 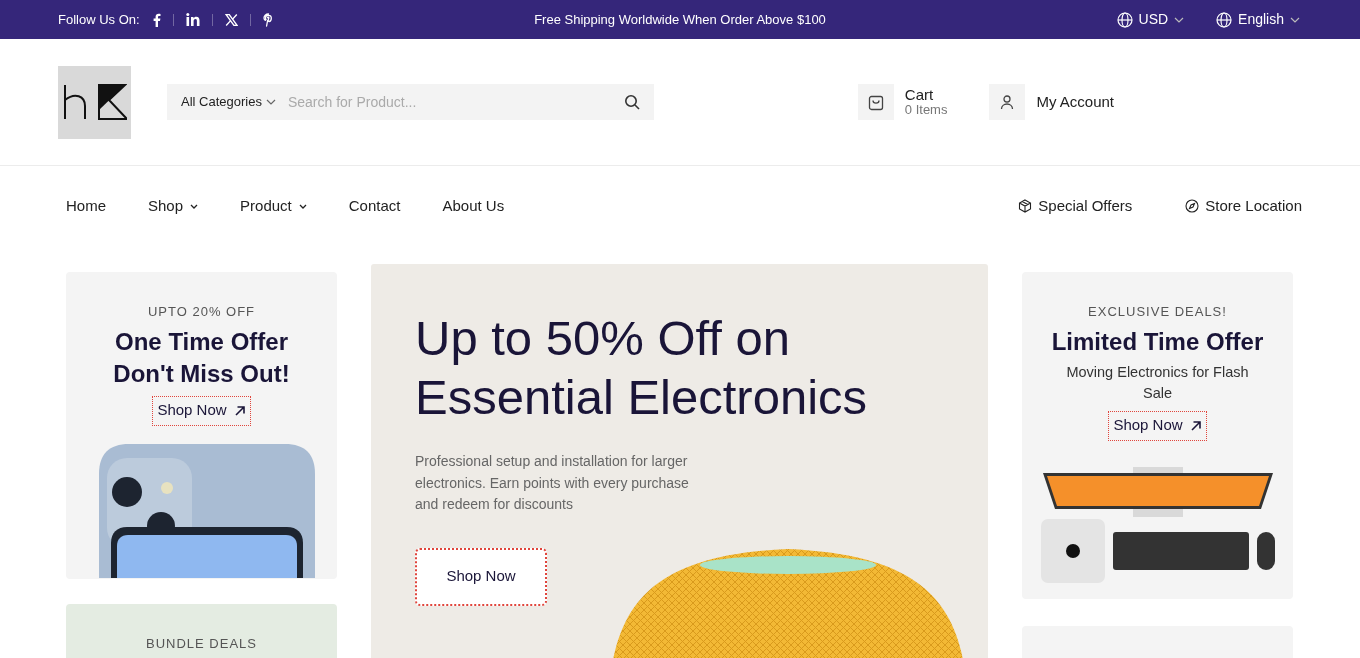 What do you see at coordinates (273, 206) in the screenshot?
I see `nav-link: Product` at bounding box center [273, 206].